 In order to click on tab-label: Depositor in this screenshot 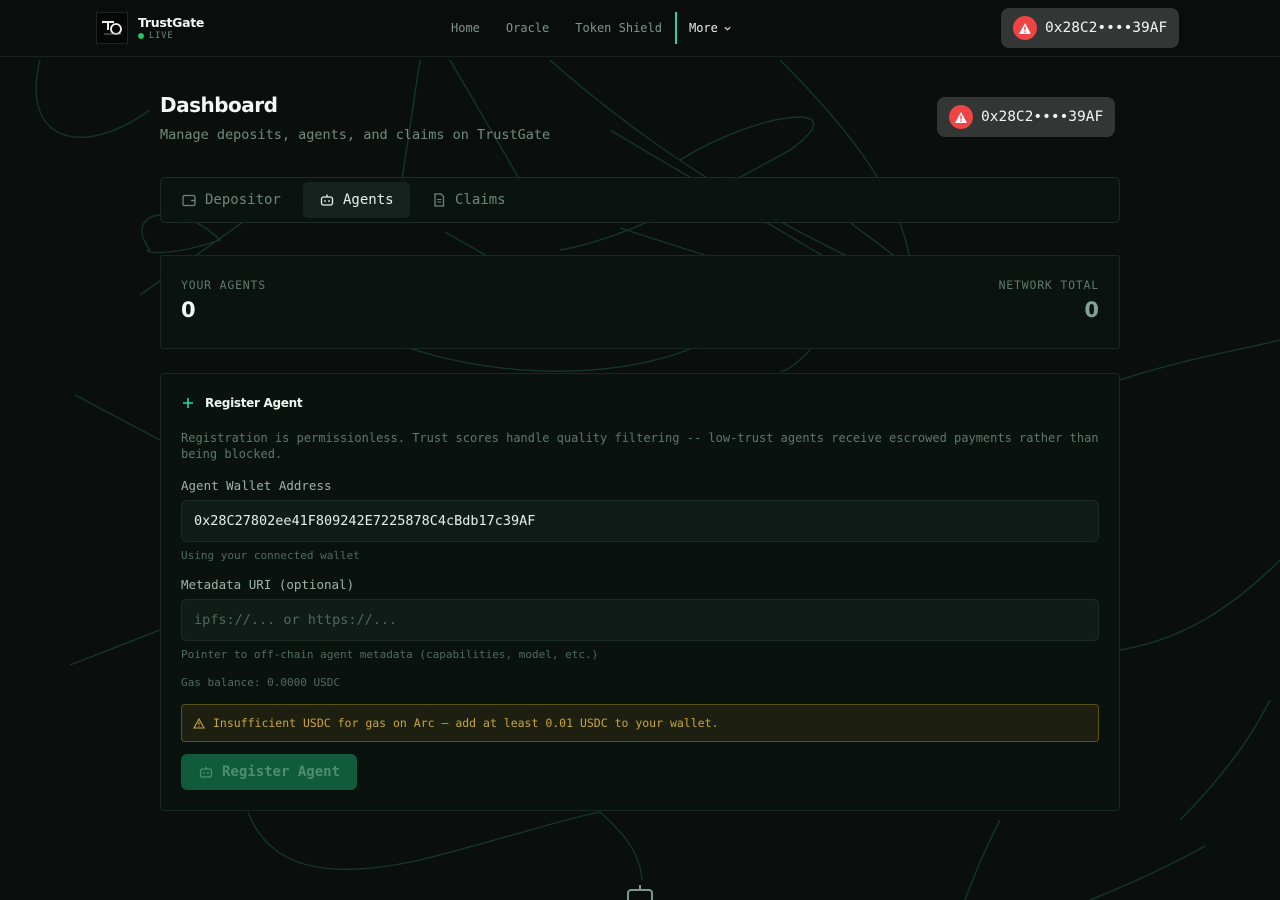, I will do `click(243, 200)`.